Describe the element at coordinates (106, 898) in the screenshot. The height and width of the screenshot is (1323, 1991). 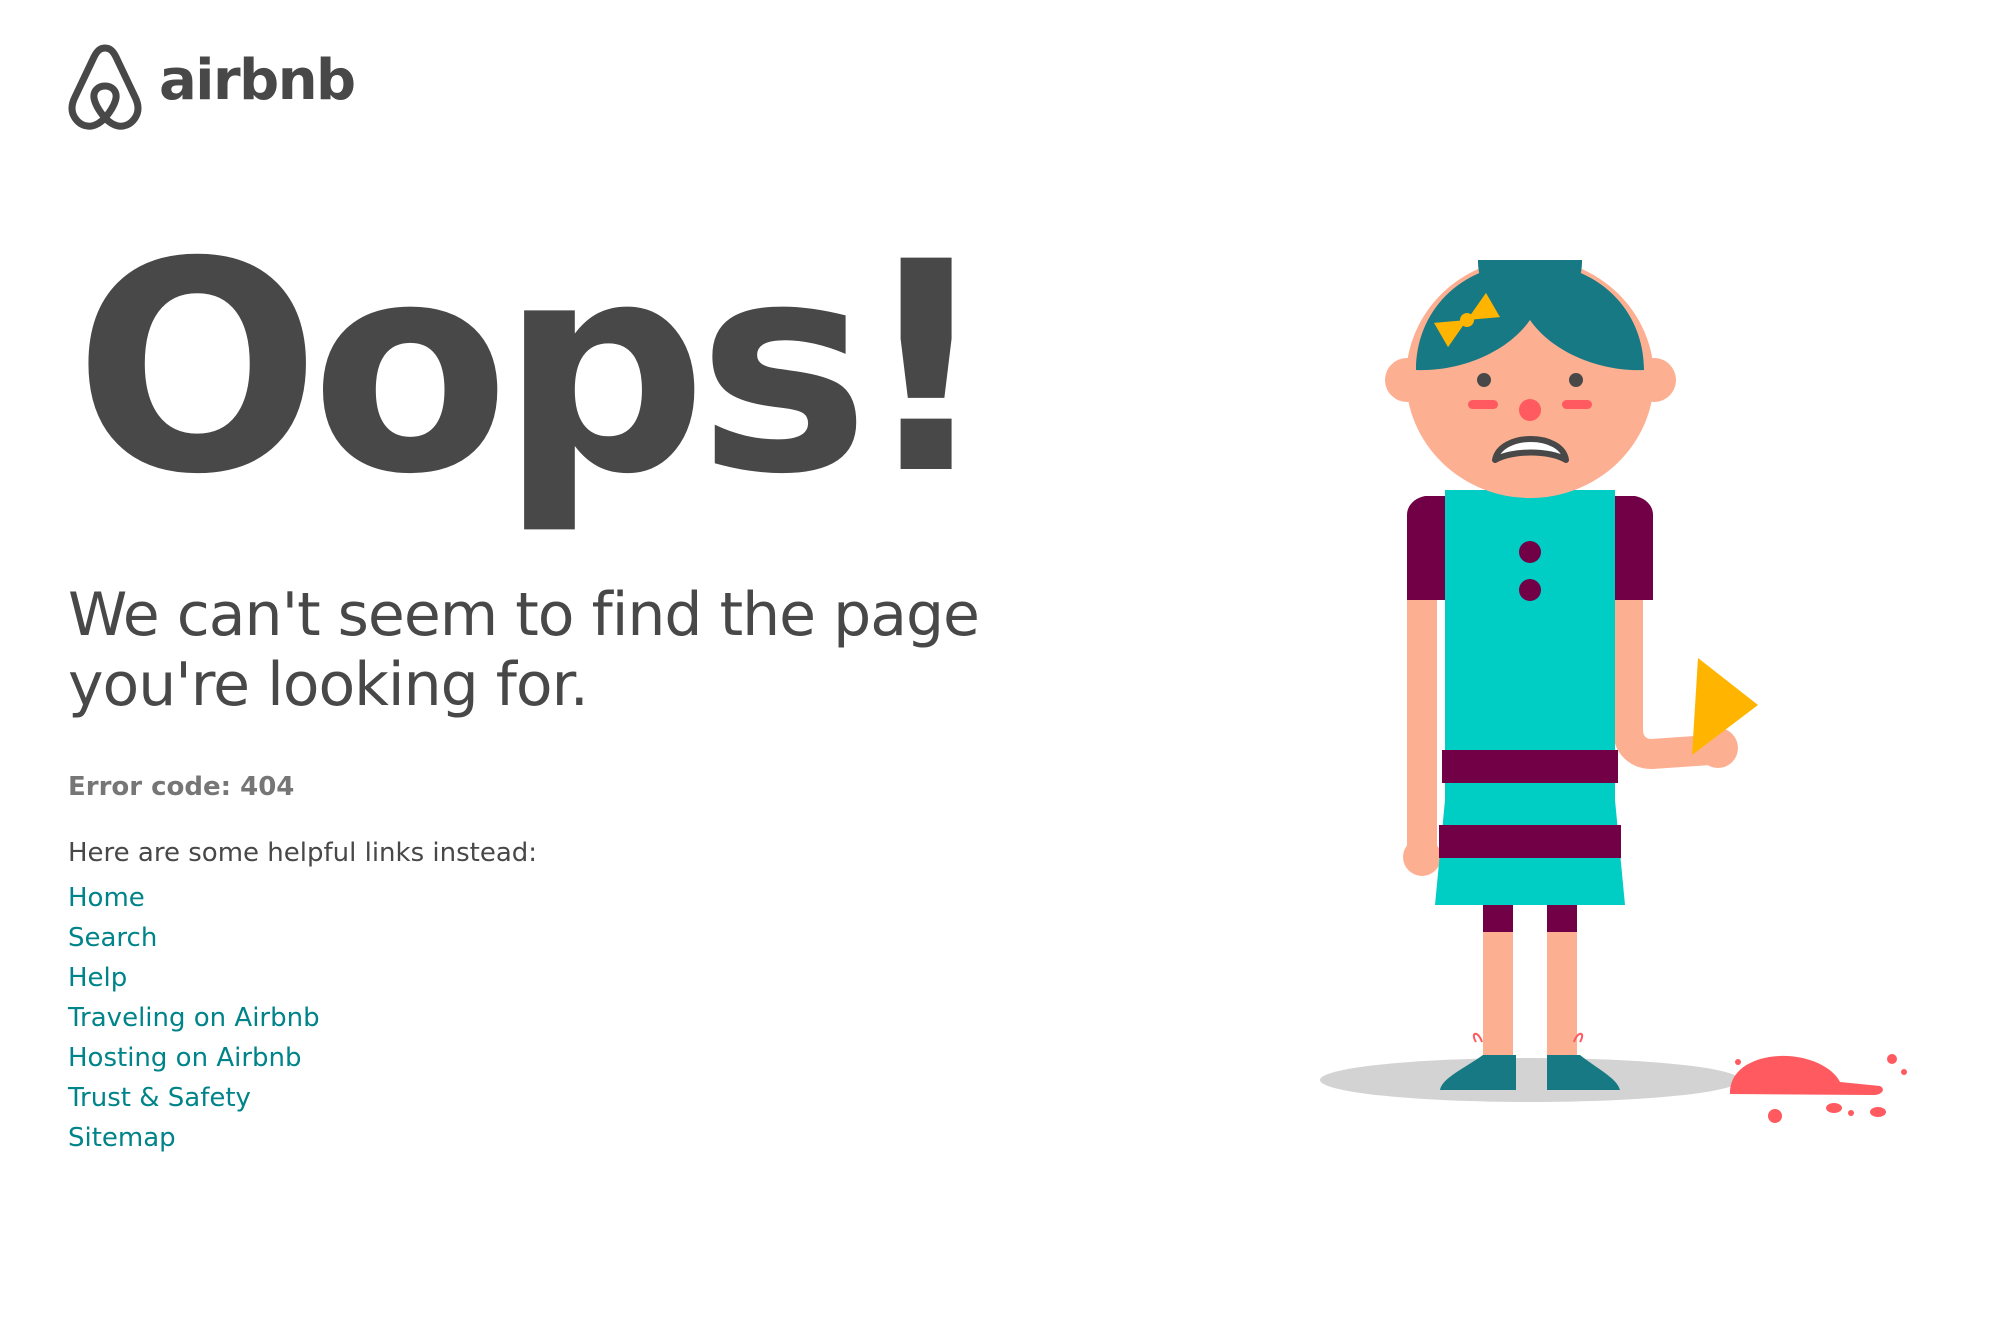
I see `home-link: Home` at that location.